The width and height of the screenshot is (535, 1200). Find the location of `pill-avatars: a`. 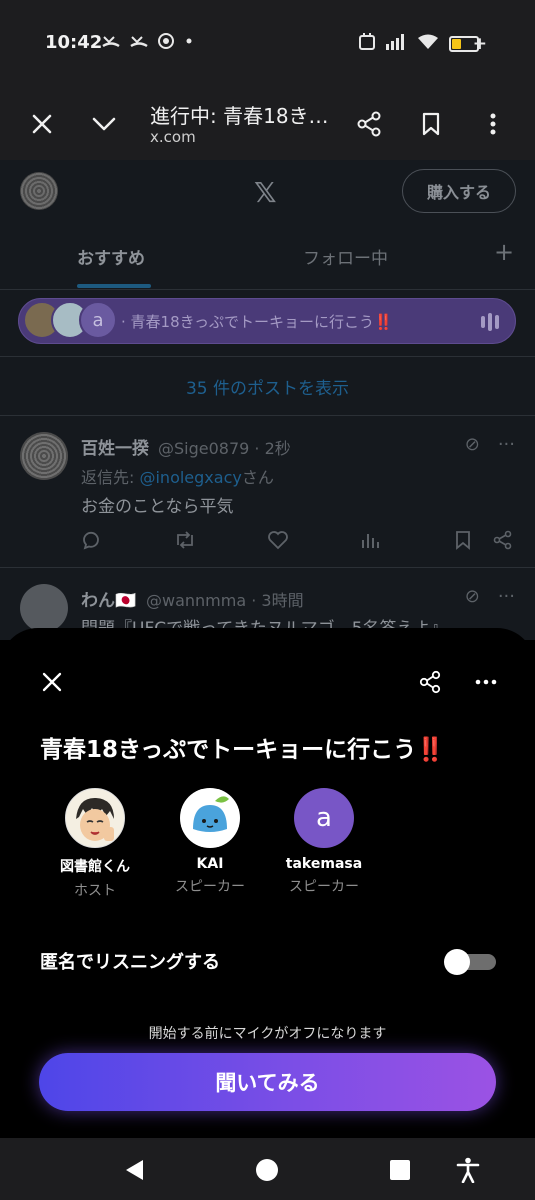

pill-avatars: a is located at coordinates (70, 320).